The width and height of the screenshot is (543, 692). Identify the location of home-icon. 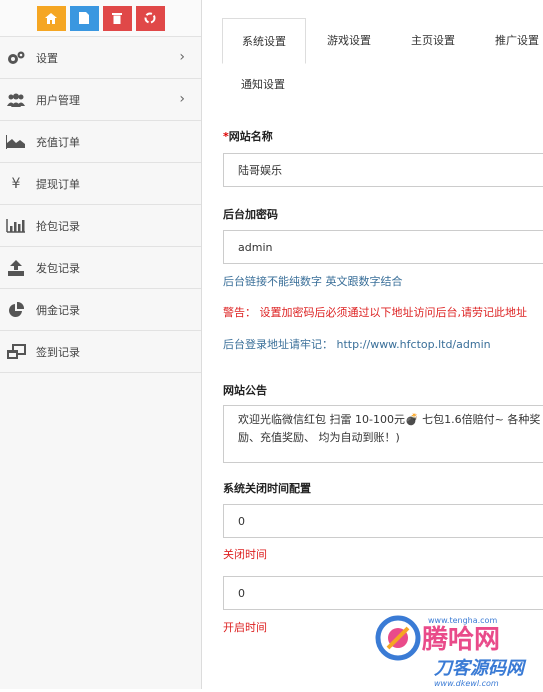
(51, 18).